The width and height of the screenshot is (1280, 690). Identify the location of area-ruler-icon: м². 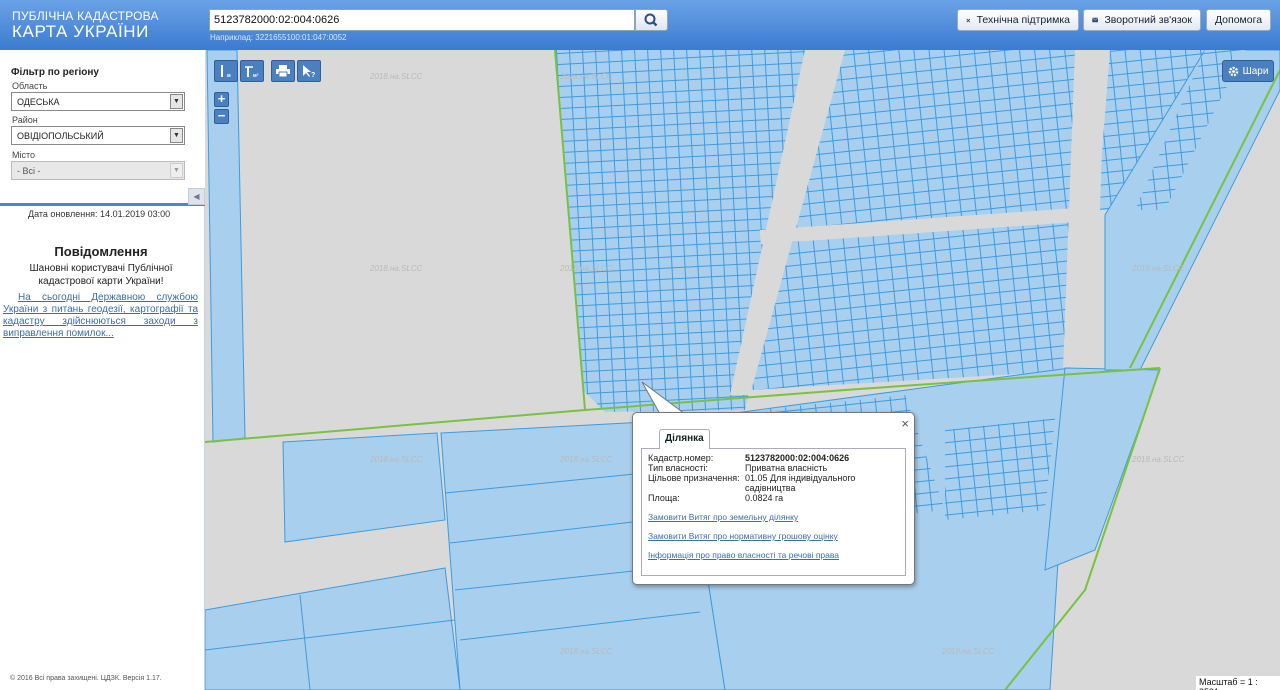
(252, 72).